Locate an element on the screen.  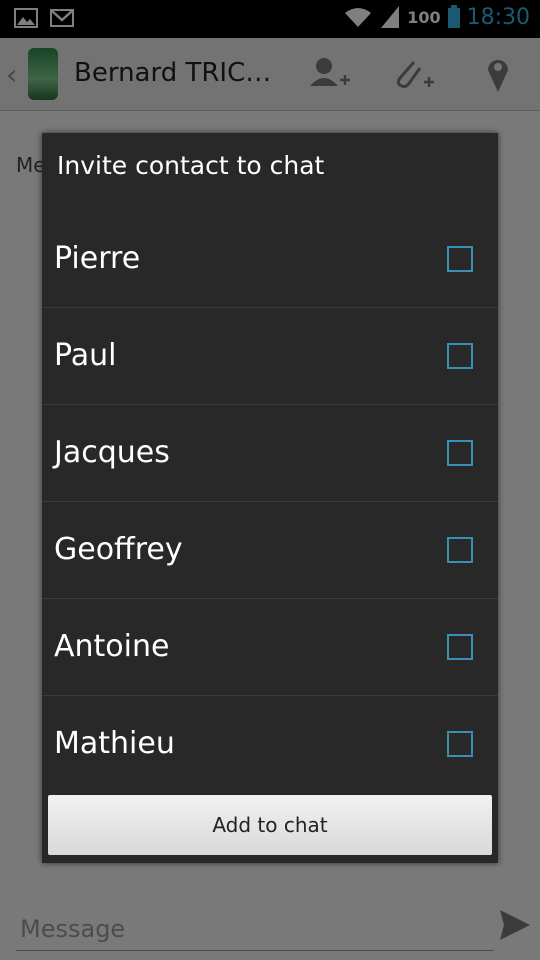
contact-label: Mathieu is located at coordinates (114, 743).